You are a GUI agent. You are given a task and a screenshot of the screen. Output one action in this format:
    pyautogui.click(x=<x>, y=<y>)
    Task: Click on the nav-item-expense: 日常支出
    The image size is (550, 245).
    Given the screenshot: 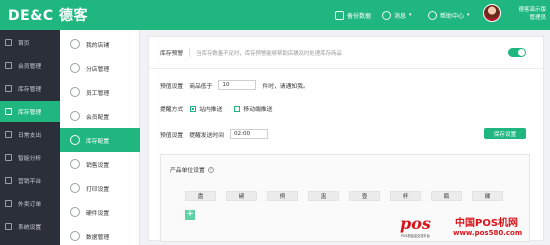 What is the action you would take?
    pyautogui.click(x=30, y=134)
    